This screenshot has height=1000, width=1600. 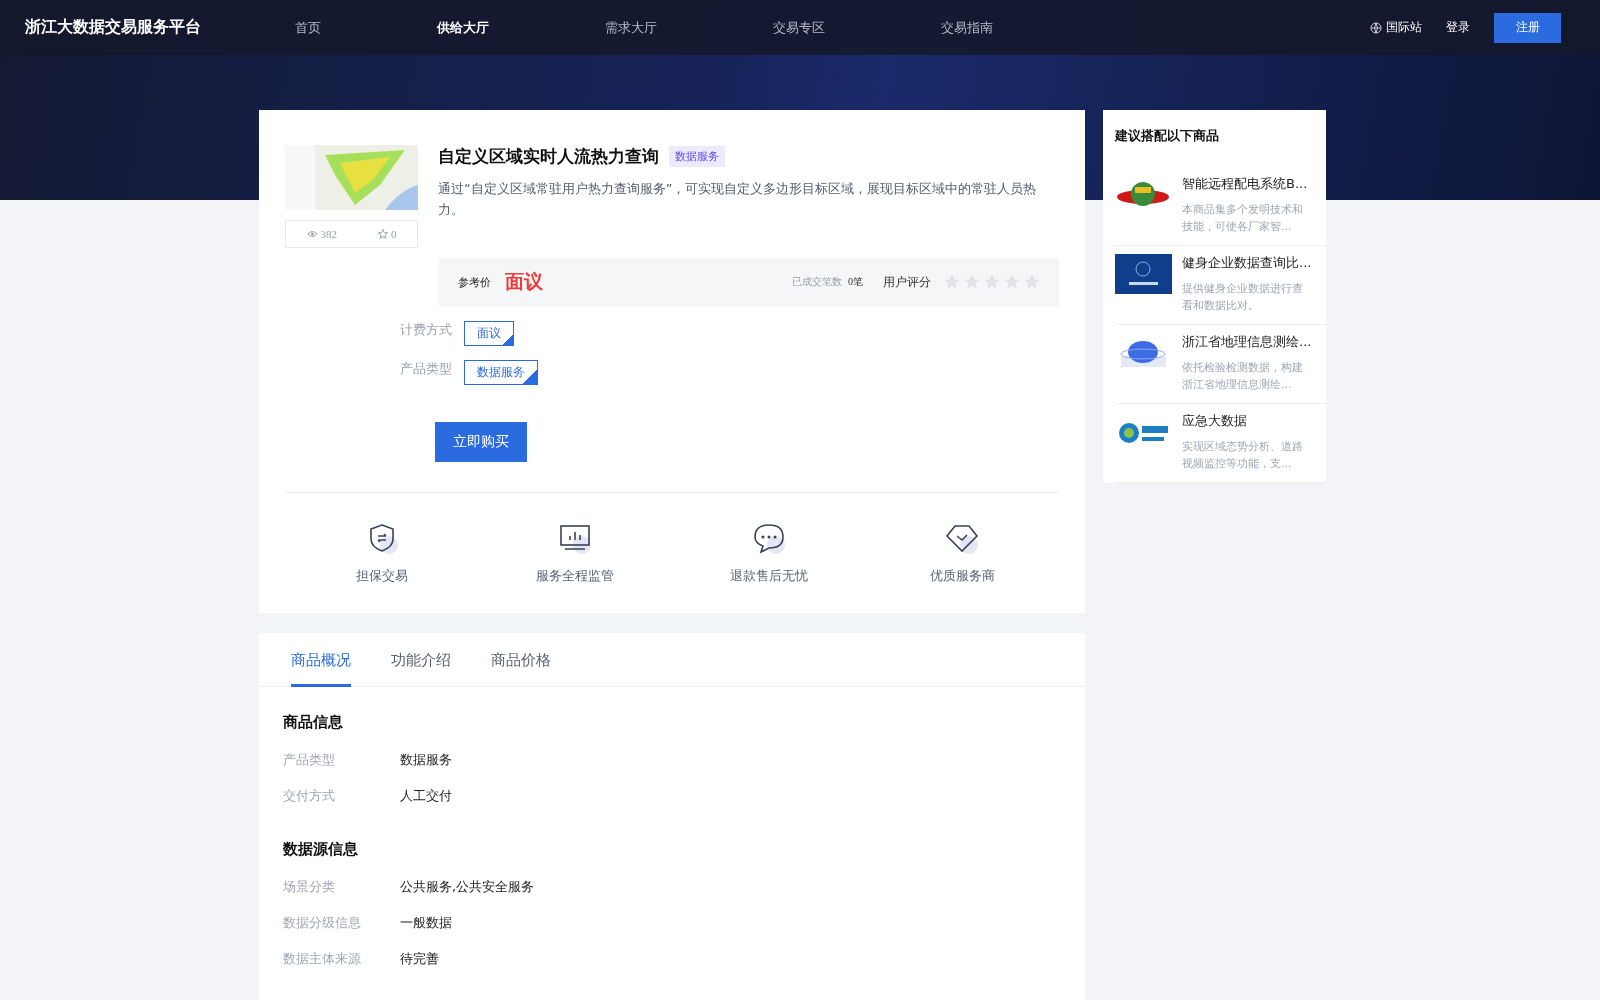 What do you see at coordinates (768, 538) in the screenshot?
I see `chat-icon` at bounding box center [768, 538].